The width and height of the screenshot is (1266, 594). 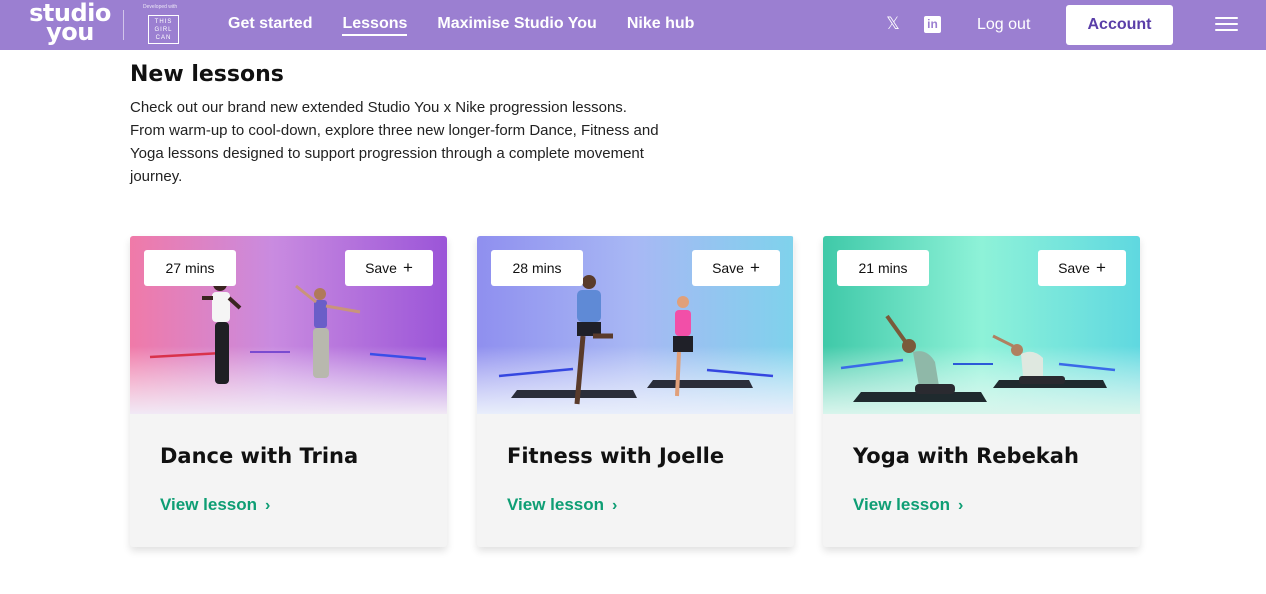 What do you see at coordinates (635, 325) in the screenshot?
I see `lesson-thumbnail-fitness: 28 mins Save +` at bounding box center [635, 325].